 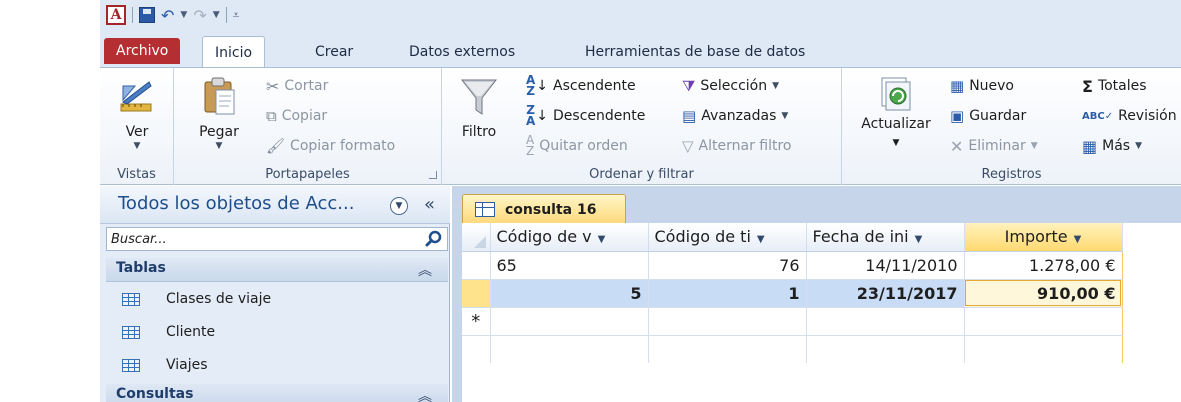 What do you see at coordinates (216, 15) in the screenshot?
I see `redo-dropdown-icon: ▼` at bounding box center [216, 15].